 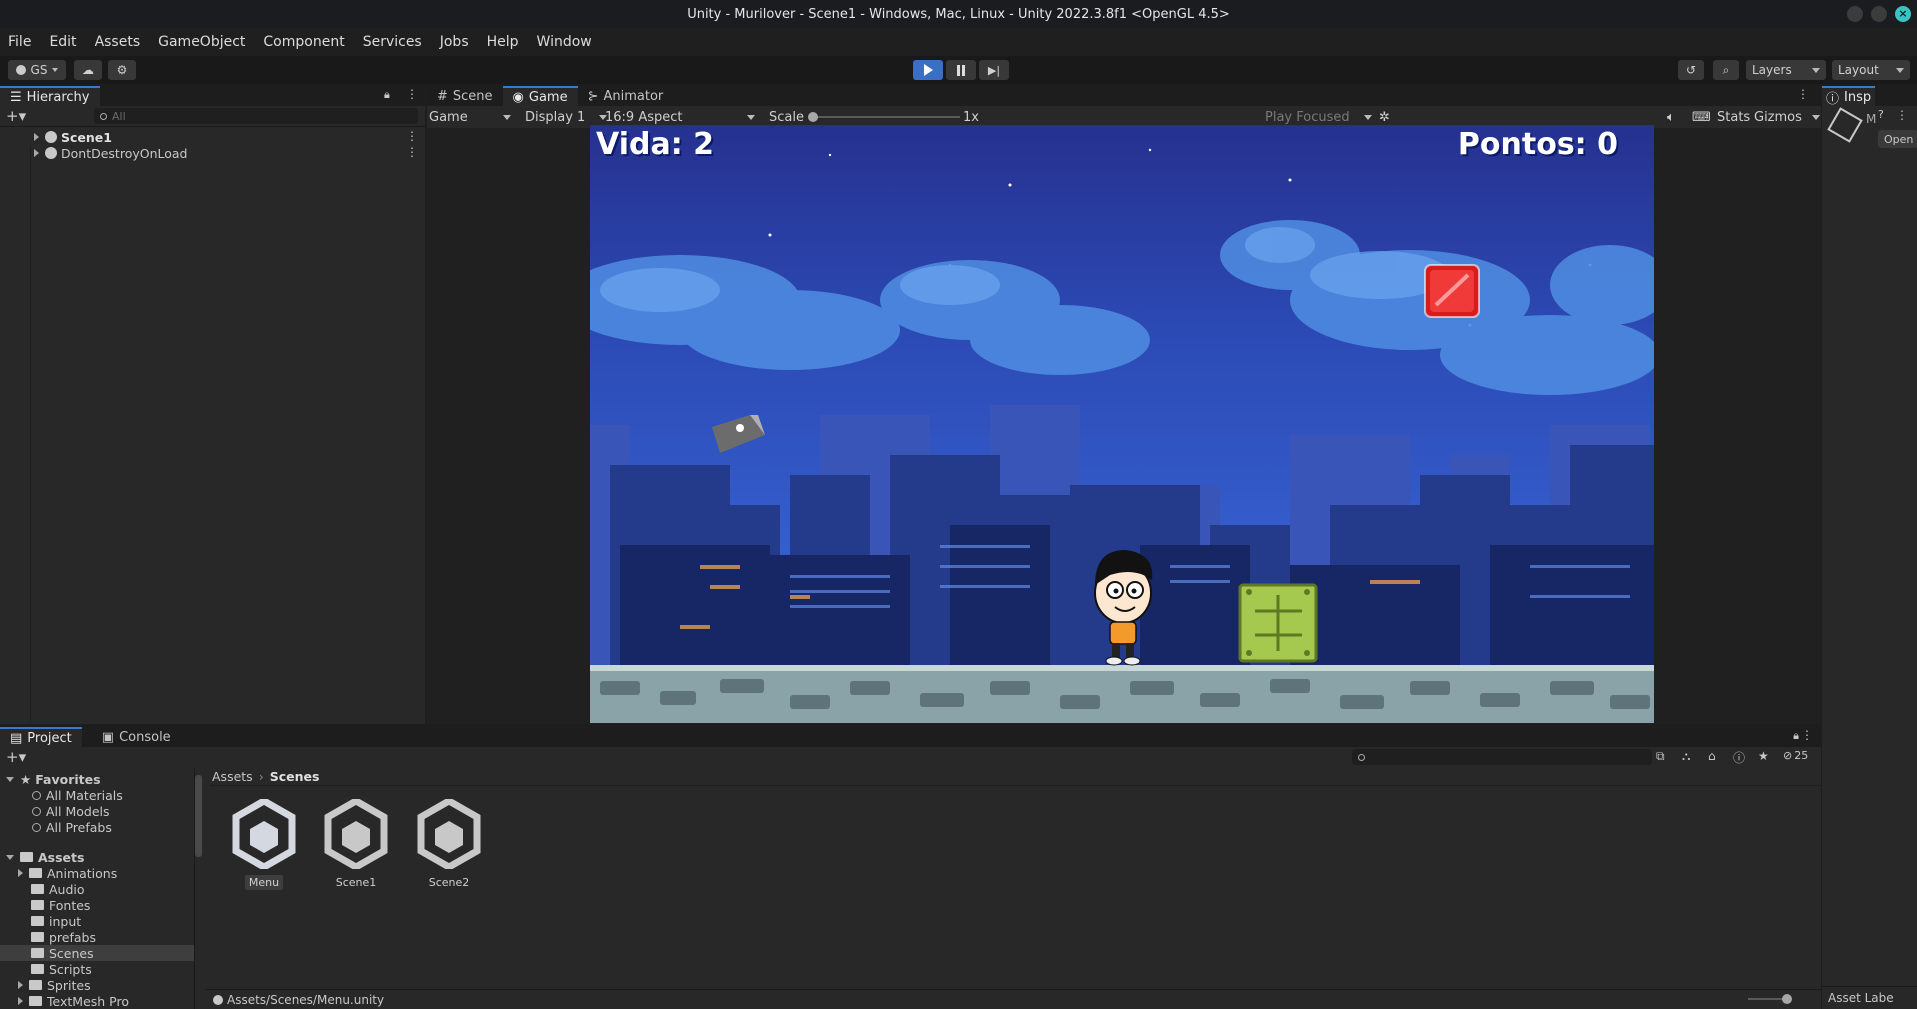 What do you see at coordinates (1855, 14) in the screenshot?
I see `minimize-button` at bounding box center [1855, 14].